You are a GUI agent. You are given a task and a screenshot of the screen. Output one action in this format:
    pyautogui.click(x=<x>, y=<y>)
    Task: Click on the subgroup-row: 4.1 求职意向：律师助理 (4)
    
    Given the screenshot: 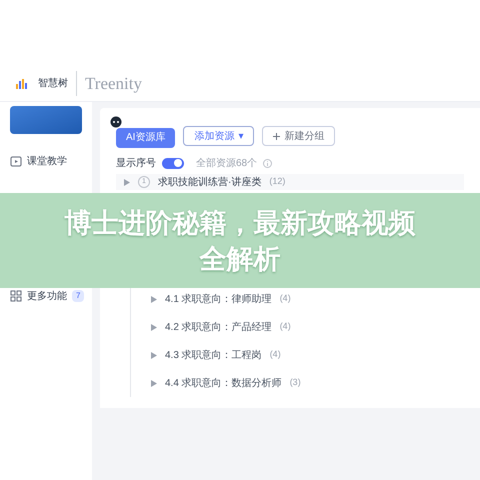 What is the action you would take?
    pyautogui.click(x=297, y=299)
    